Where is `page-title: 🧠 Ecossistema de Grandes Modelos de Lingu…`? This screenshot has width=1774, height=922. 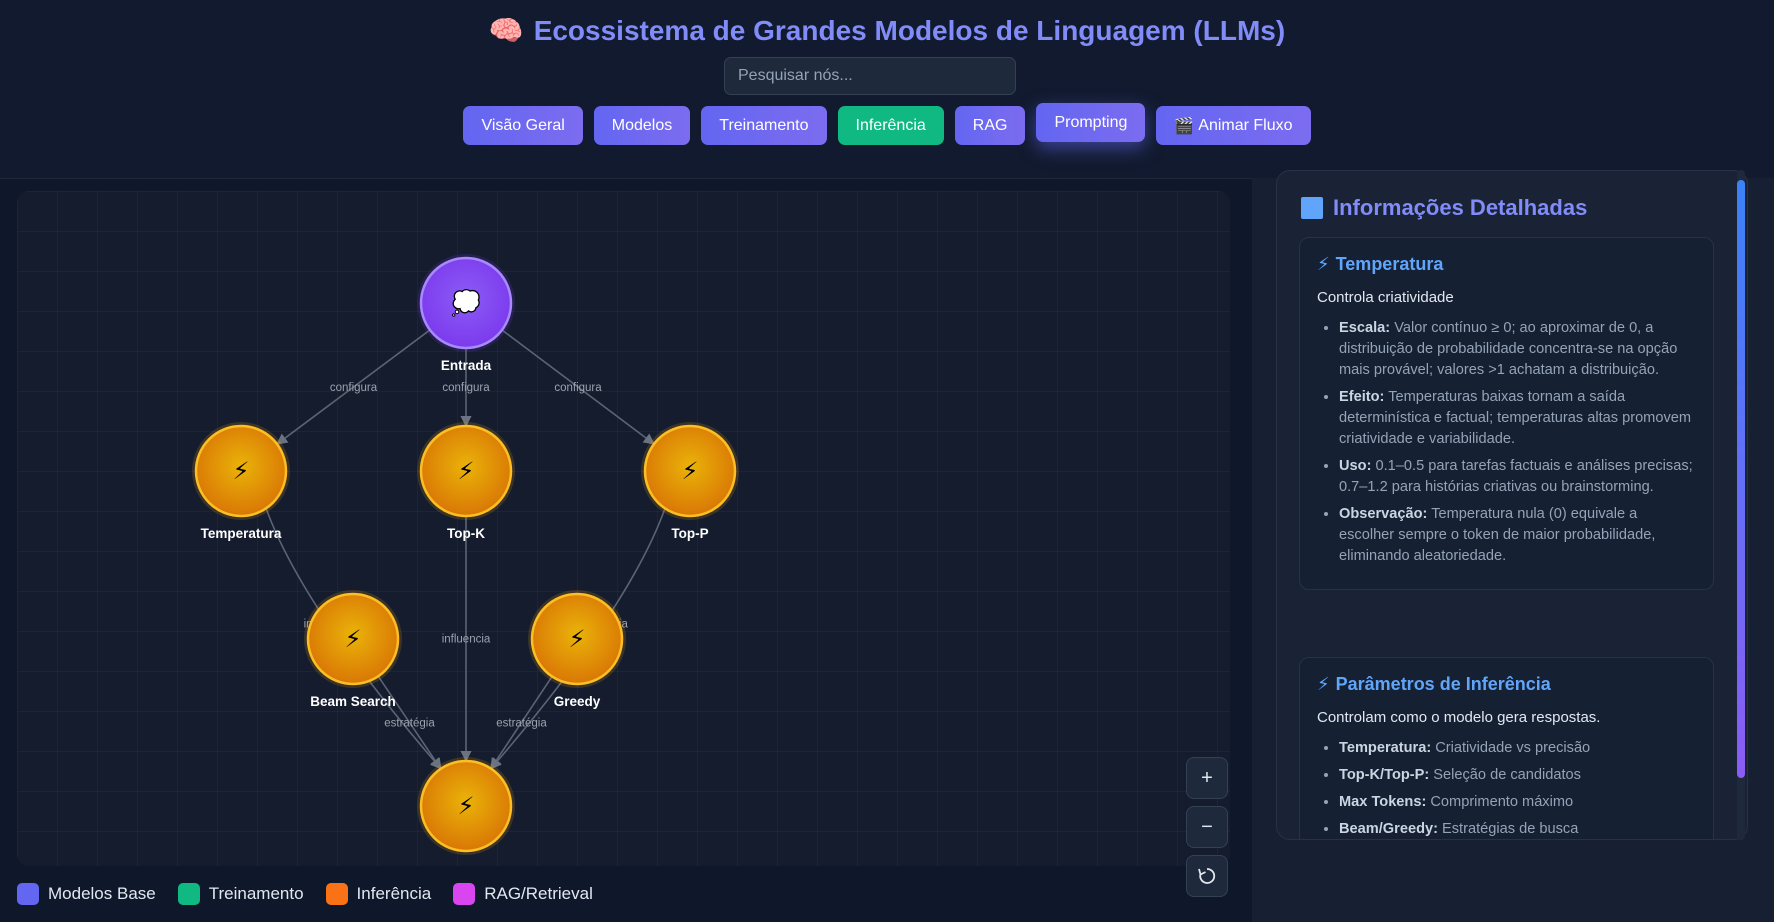 page-title: 🧠 Ecossistema de Grandes Modelos de Lingu… is located at coordinates (887, 30).